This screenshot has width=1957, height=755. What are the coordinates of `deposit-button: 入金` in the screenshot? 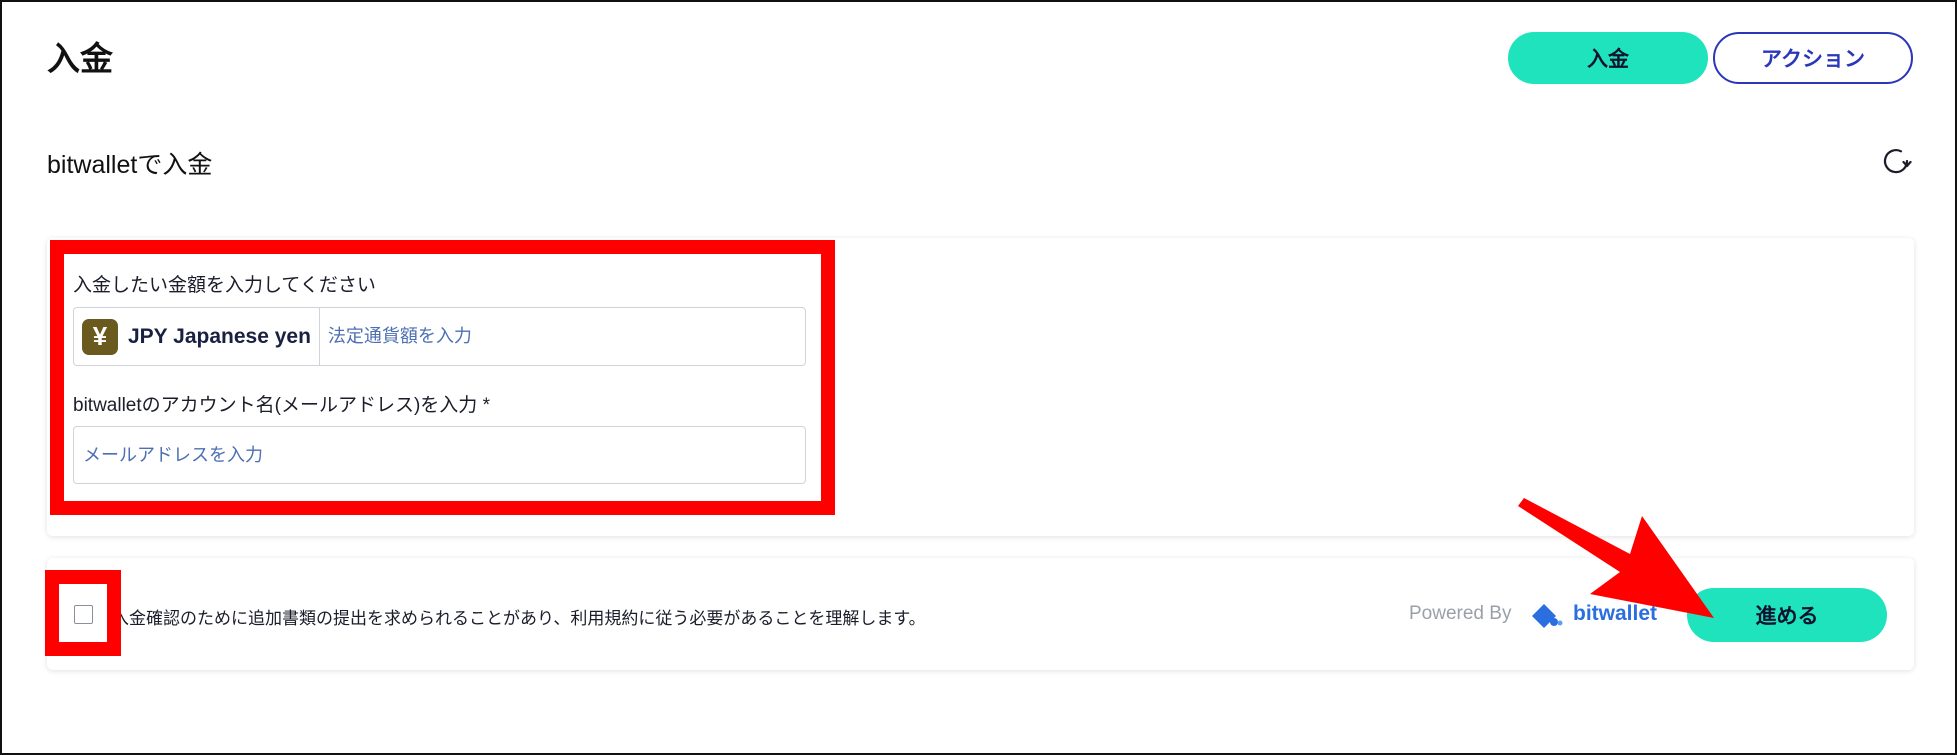 It's located at (1608, 58).